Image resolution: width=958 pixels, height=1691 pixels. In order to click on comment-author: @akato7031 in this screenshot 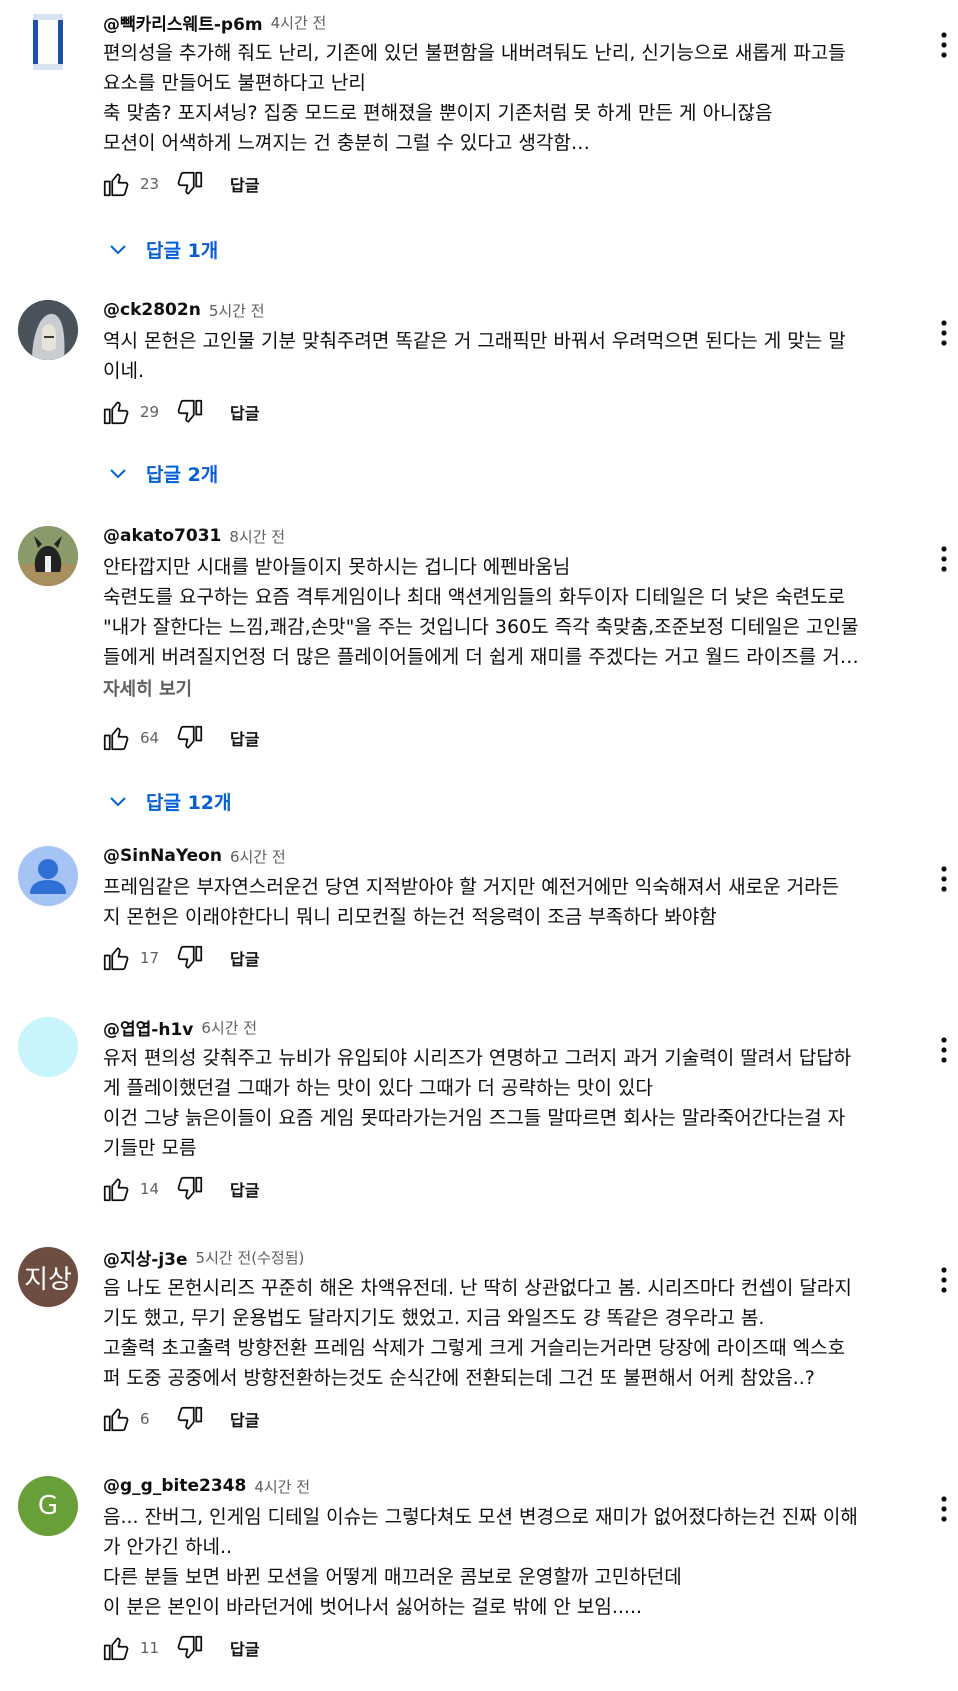, I will do `click(162, 536)`.